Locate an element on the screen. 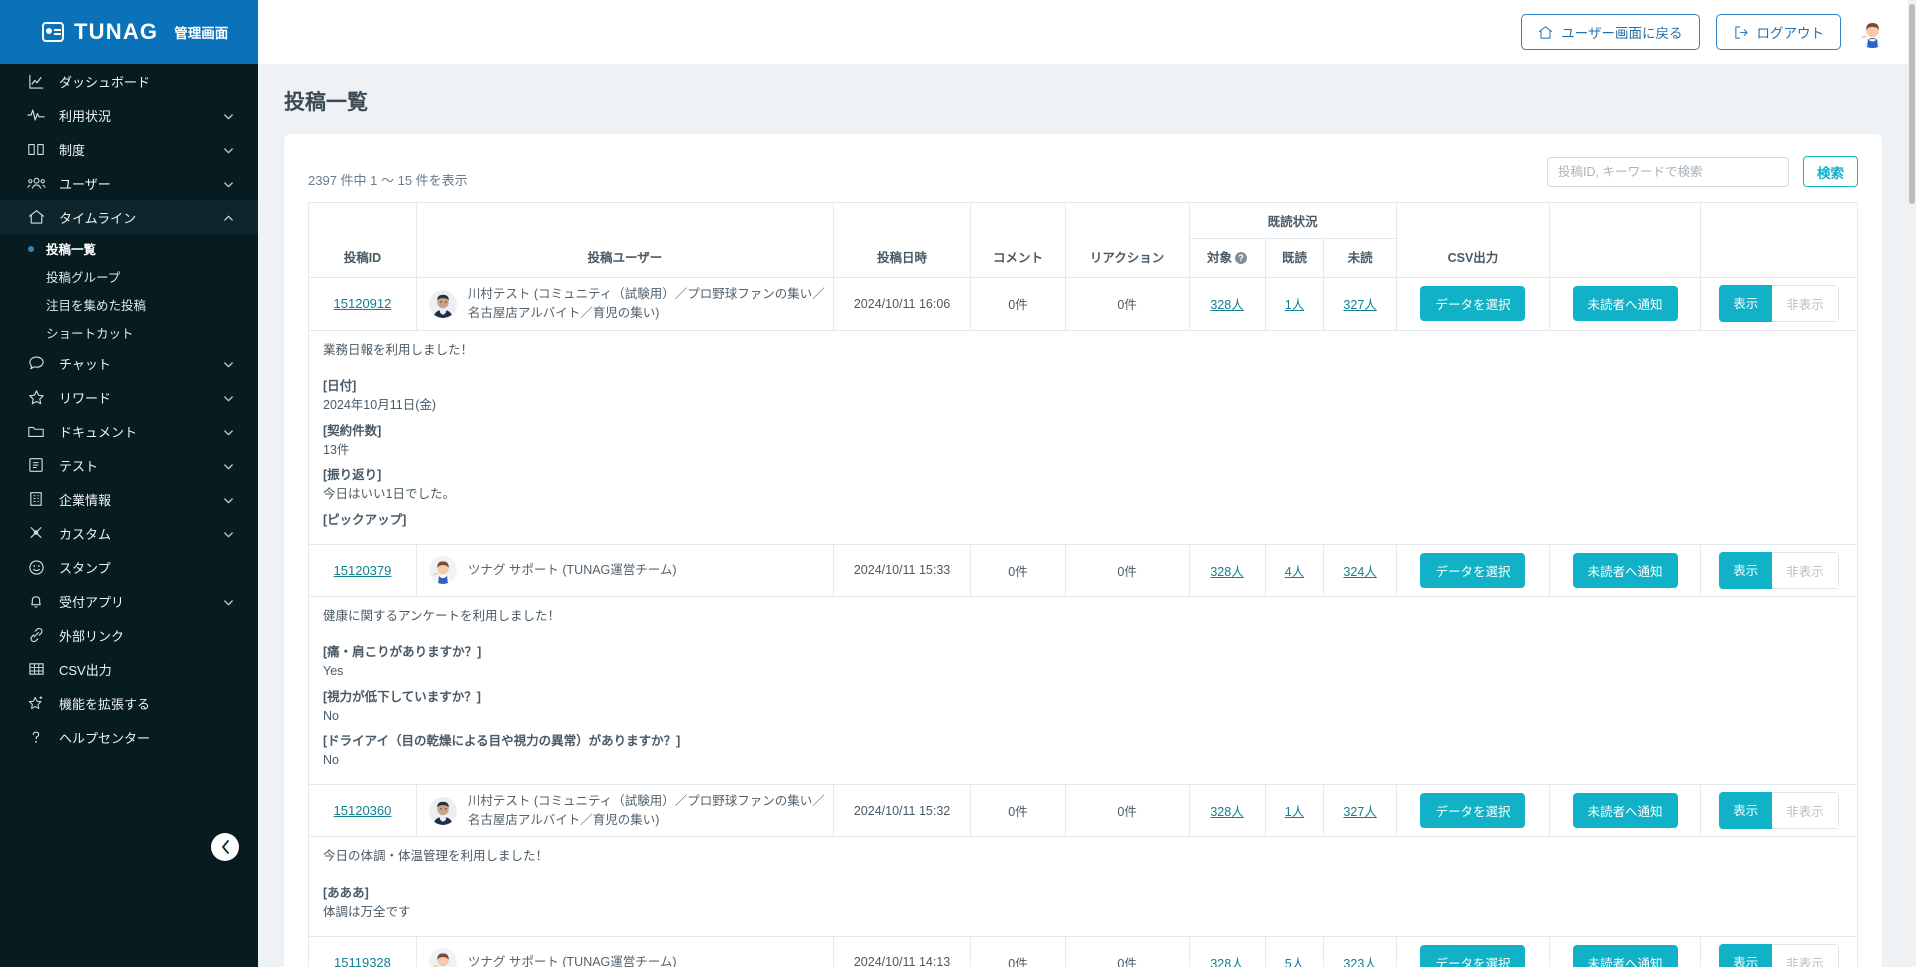  sidebar-item-7: リワード is located at coordinates (129, 397).